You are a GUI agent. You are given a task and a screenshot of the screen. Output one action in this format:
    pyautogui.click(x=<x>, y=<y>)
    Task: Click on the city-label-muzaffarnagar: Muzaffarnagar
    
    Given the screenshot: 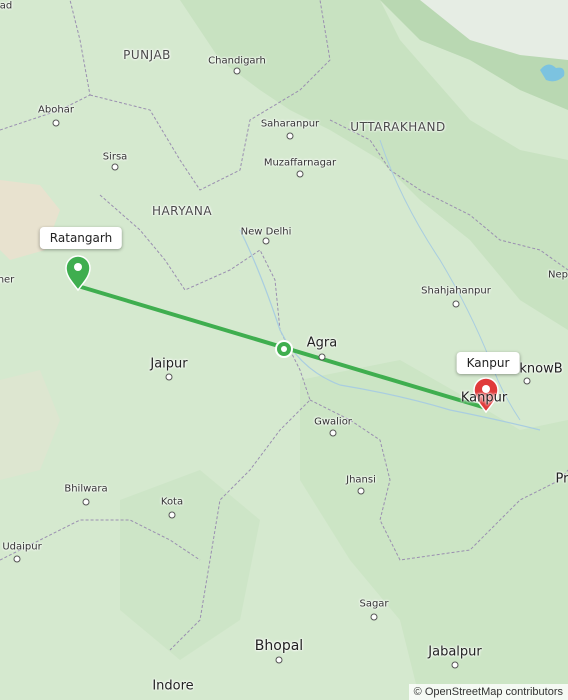 What is the action you would take?
    pyautogui.click(x=300, y=163)
    